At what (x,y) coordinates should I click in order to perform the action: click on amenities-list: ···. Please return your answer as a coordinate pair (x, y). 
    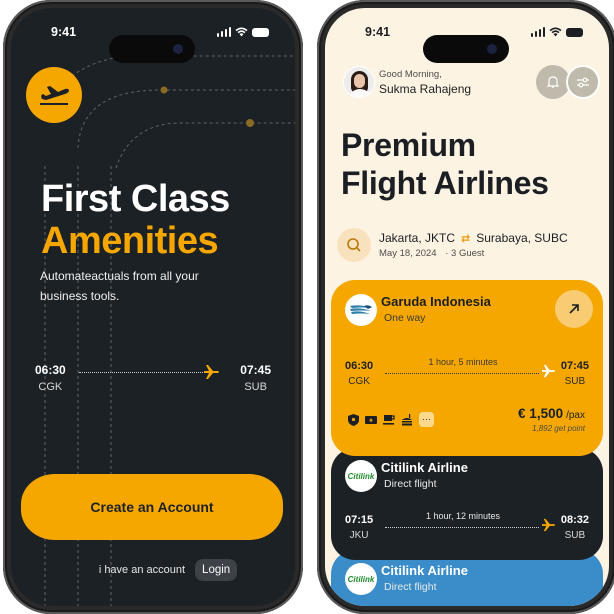
    Looking at the image, I should click on (390, 419).